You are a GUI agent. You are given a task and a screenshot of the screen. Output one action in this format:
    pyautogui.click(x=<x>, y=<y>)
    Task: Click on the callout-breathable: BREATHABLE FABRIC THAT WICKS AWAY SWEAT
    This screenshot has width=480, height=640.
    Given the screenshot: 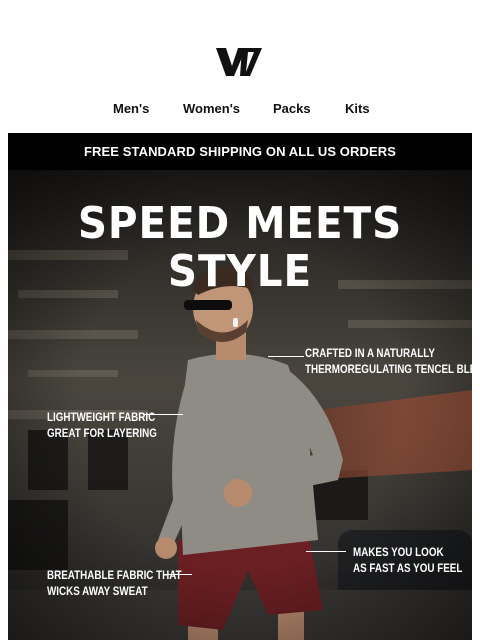 What is the action you would take?
    pyautogui.click(x=114, y=583)
    